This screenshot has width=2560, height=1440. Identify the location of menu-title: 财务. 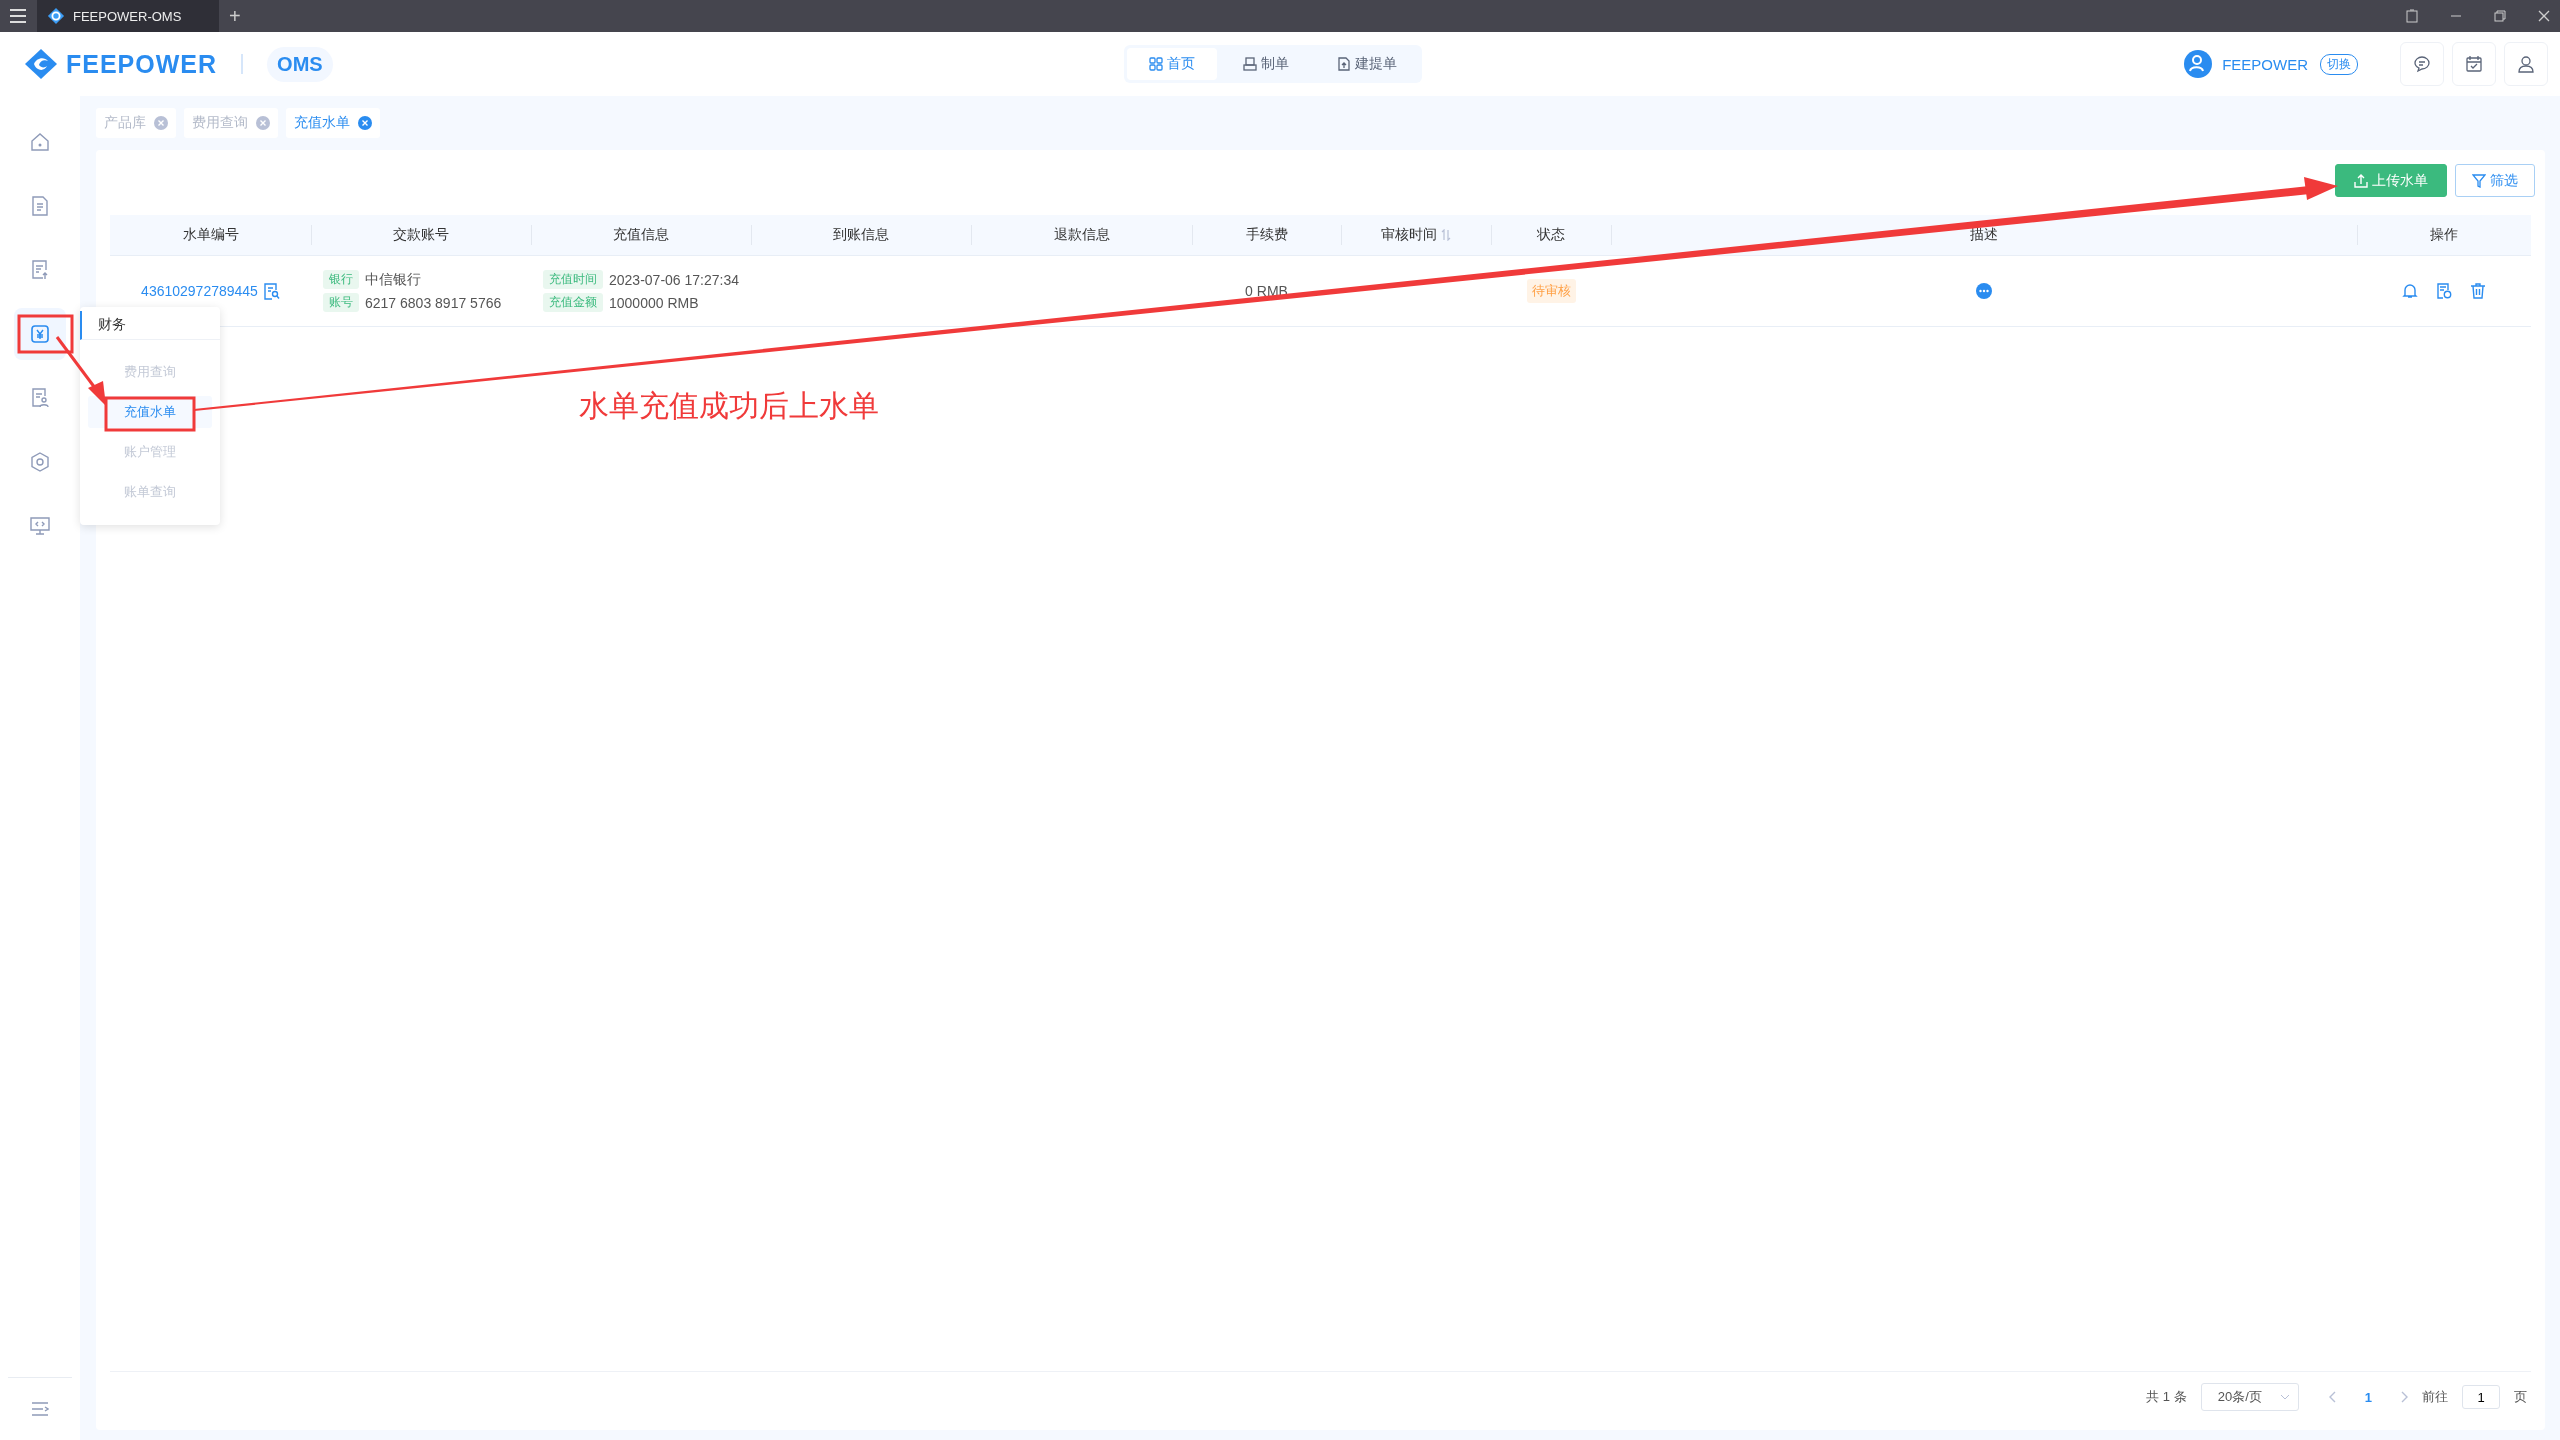
(150, 325).